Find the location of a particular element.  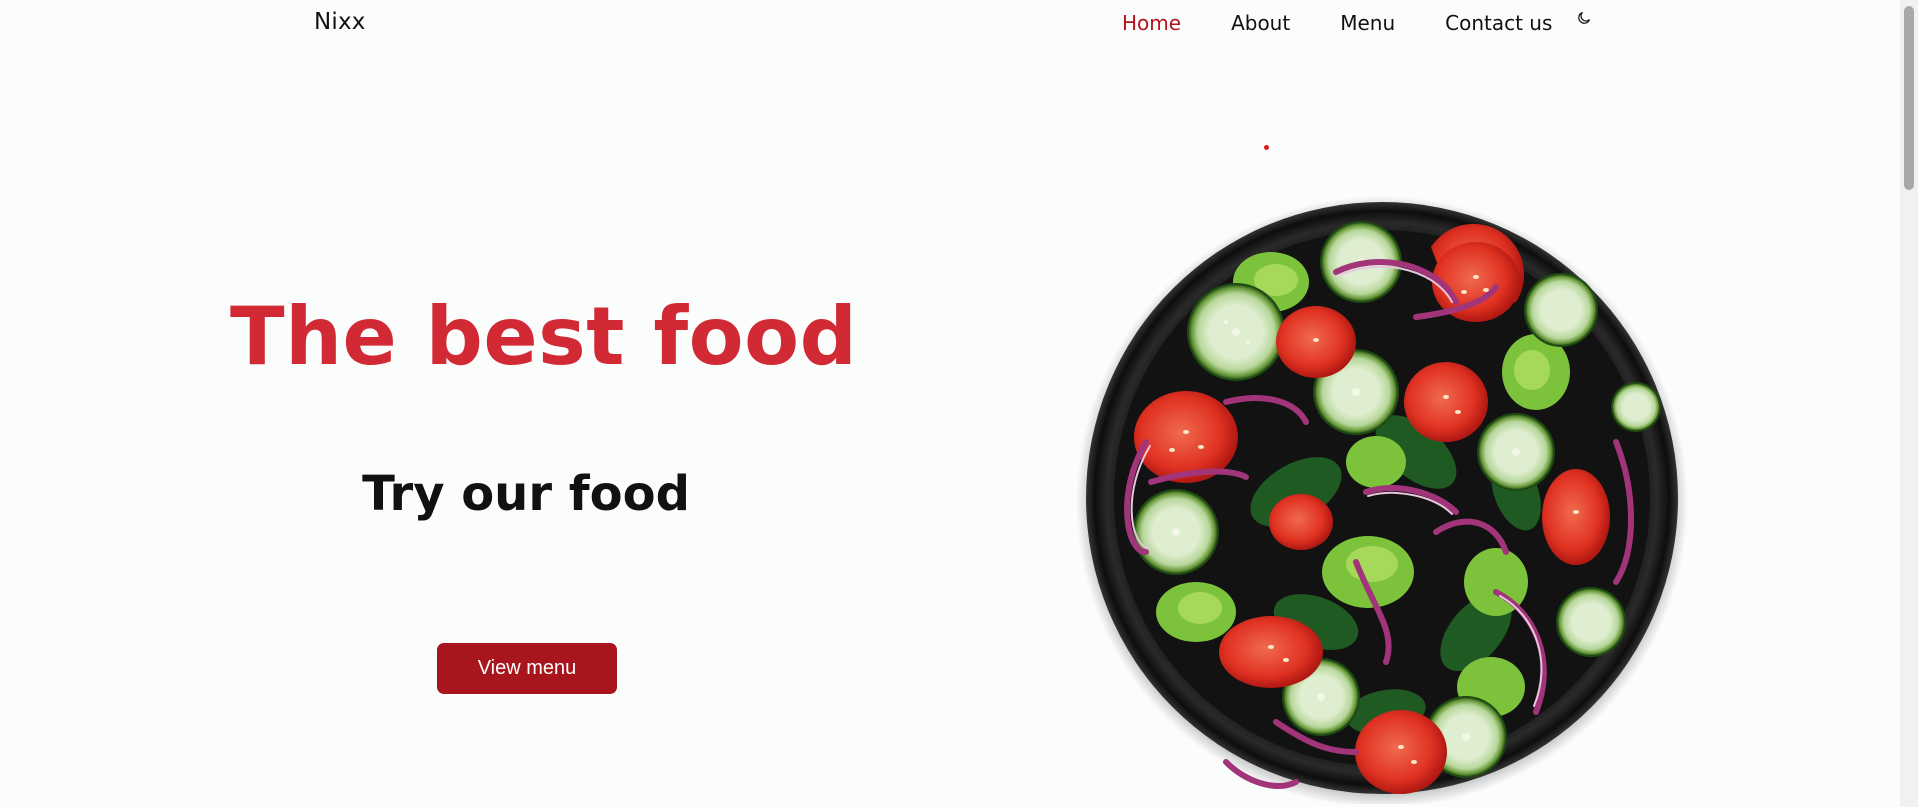

brand-logo: Nixx is located at coordinates (340, 22).